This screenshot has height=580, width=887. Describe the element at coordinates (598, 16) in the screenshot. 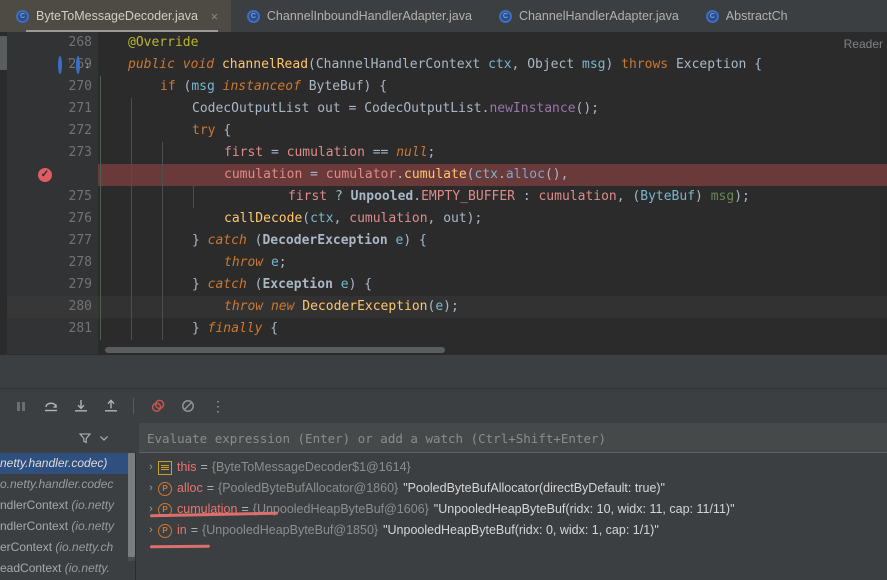

I see `editor-tab-label: ChannelHandlerAdapter.java` at that location.